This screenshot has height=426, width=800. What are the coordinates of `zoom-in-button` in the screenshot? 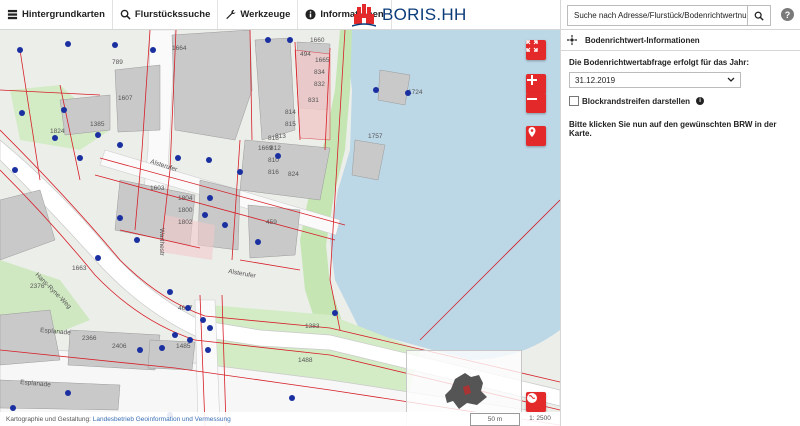 It's located at (536, 84).